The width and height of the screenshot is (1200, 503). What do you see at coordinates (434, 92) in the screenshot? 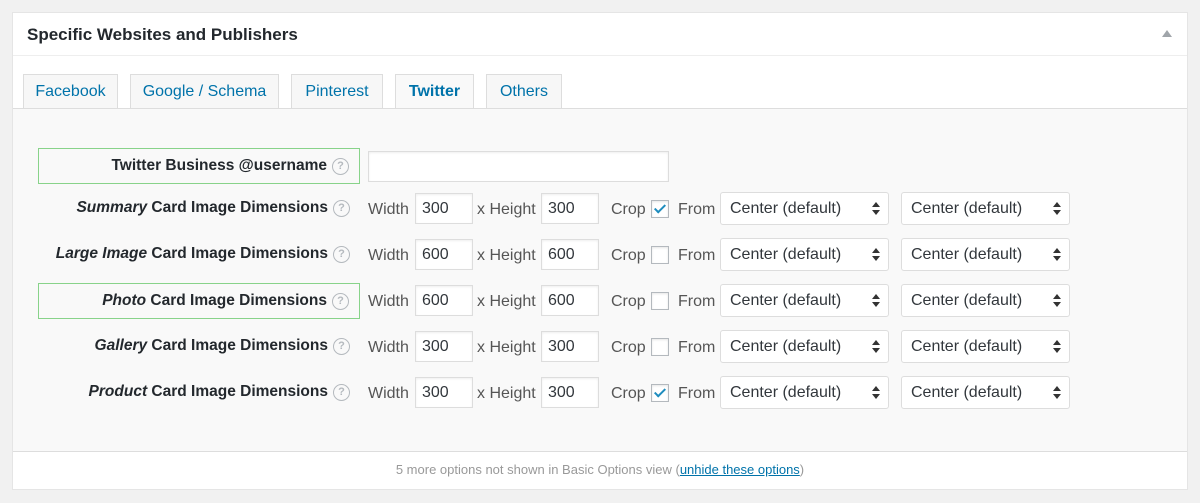
I see `tab-twitter: Twitter` at bounding box center [434, 92].